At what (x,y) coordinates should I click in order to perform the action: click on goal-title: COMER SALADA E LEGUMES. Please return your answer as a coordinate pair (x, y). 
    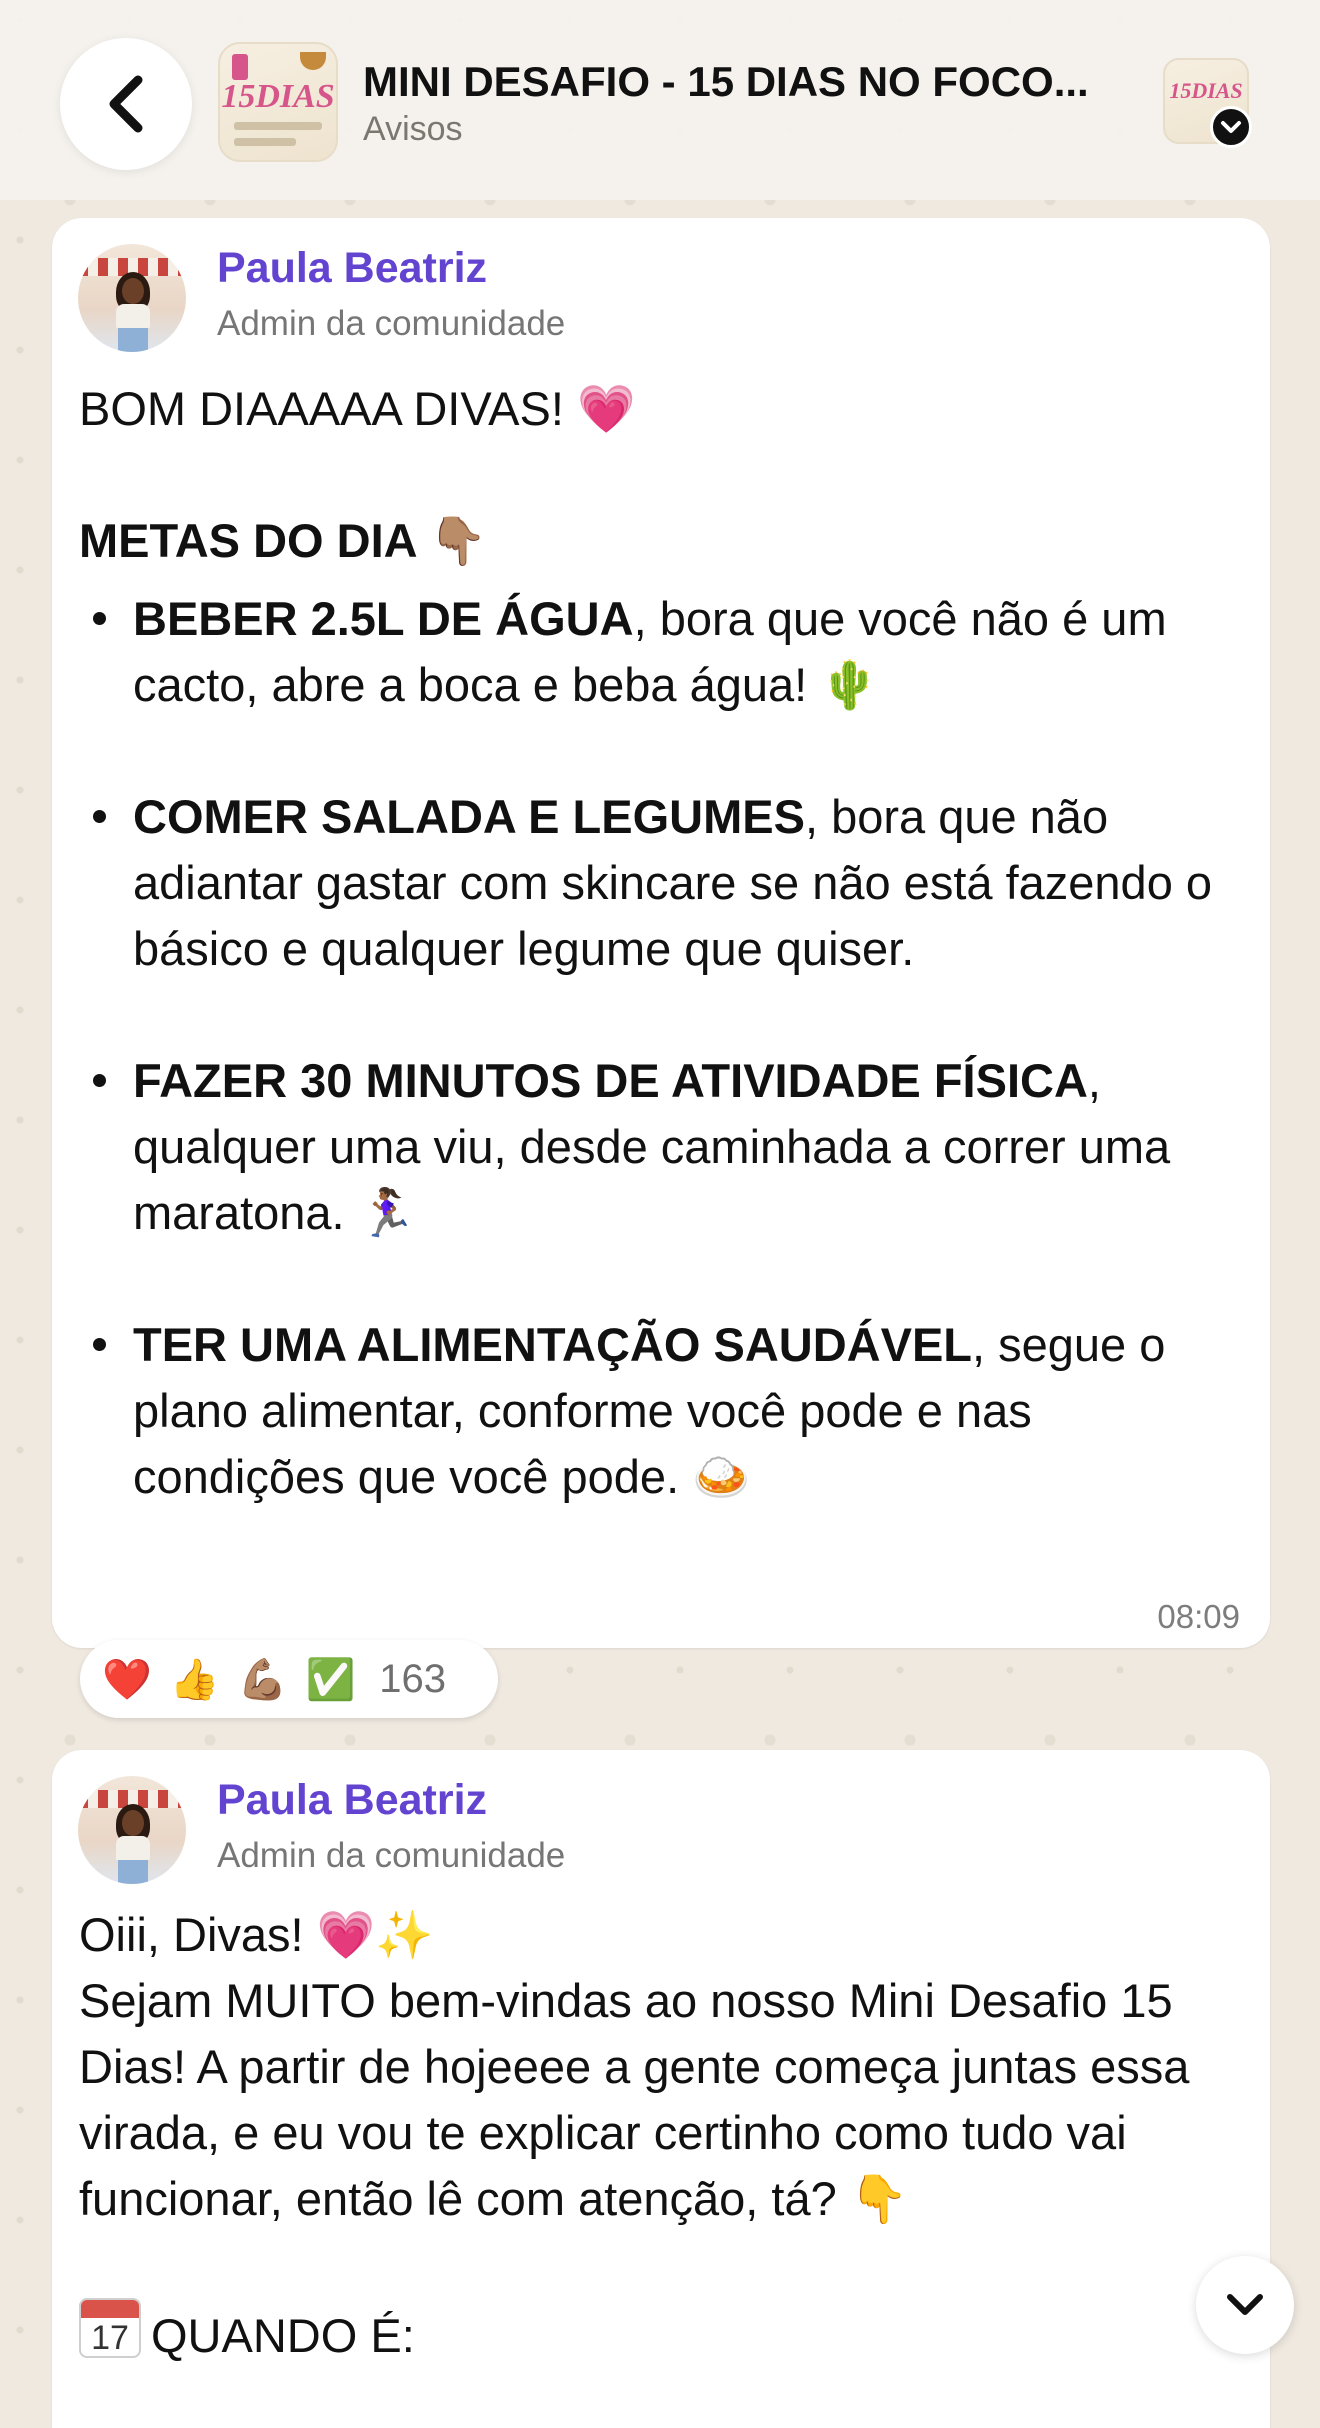
    Looking at the image, I should click on (469, 816).